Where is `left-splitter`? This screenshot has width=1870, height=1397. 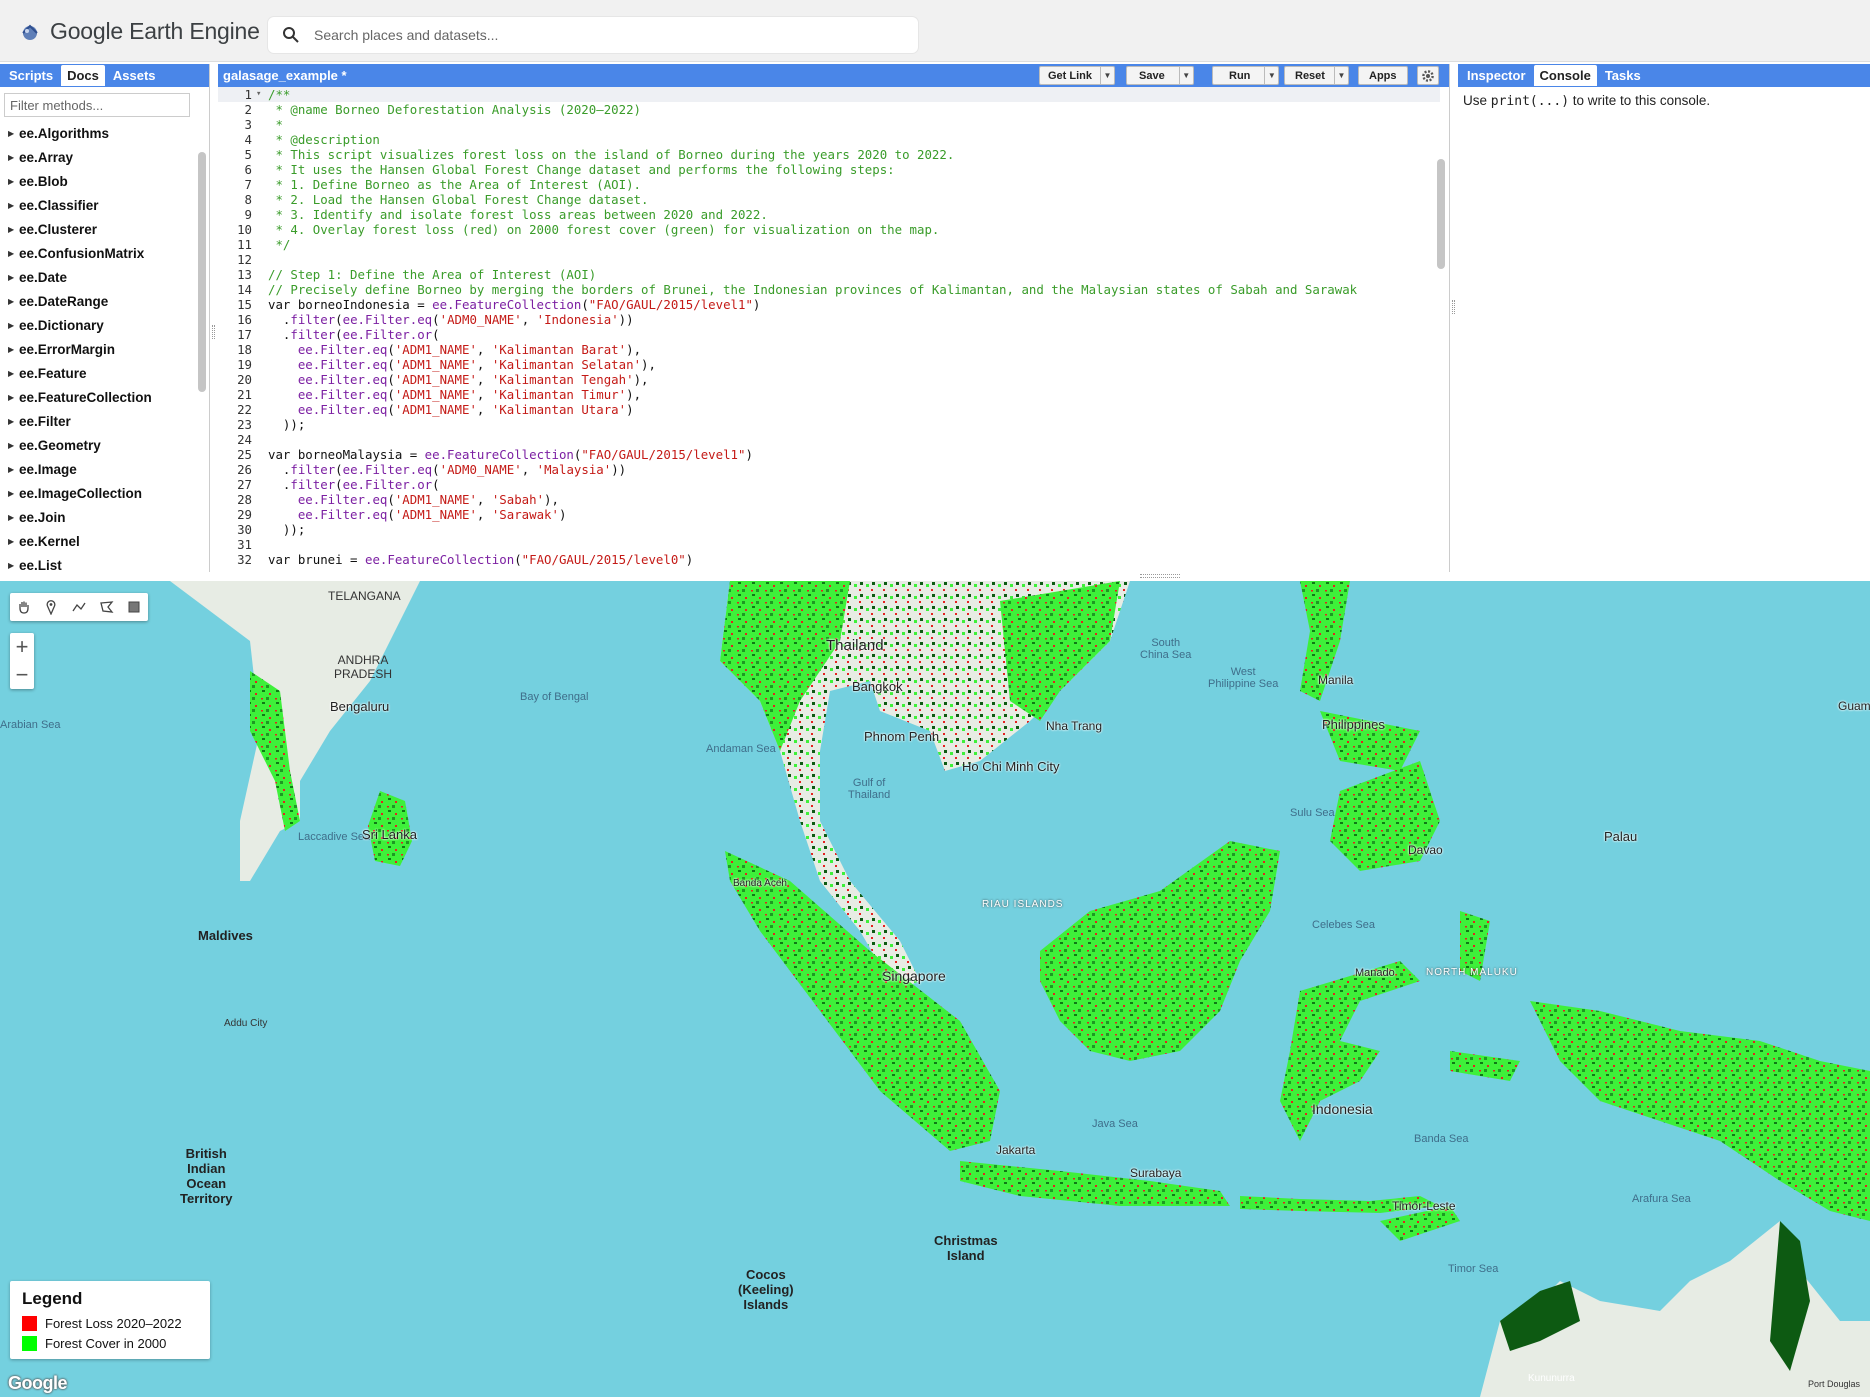 left-splitter is located at coordinates (213, 332).